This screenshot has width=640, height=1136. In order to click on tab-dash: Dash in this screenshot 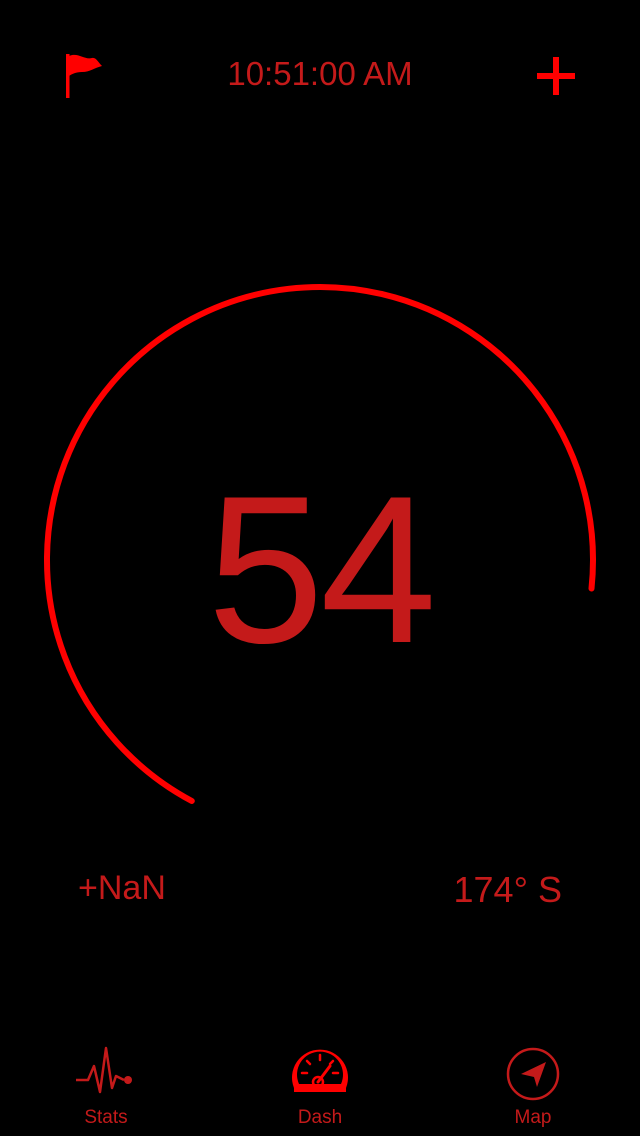, I will do `click(320, 1088)`.